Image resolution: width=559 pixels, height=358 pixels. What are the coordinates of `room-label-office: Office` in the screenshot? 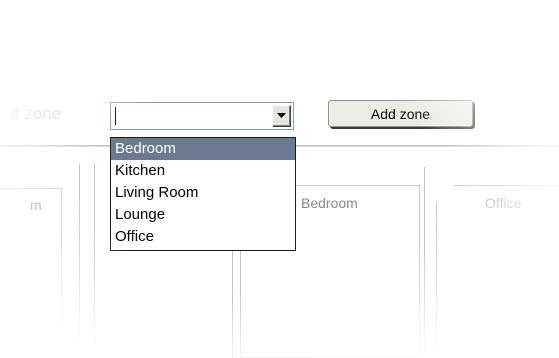 It's located at (503, 203).